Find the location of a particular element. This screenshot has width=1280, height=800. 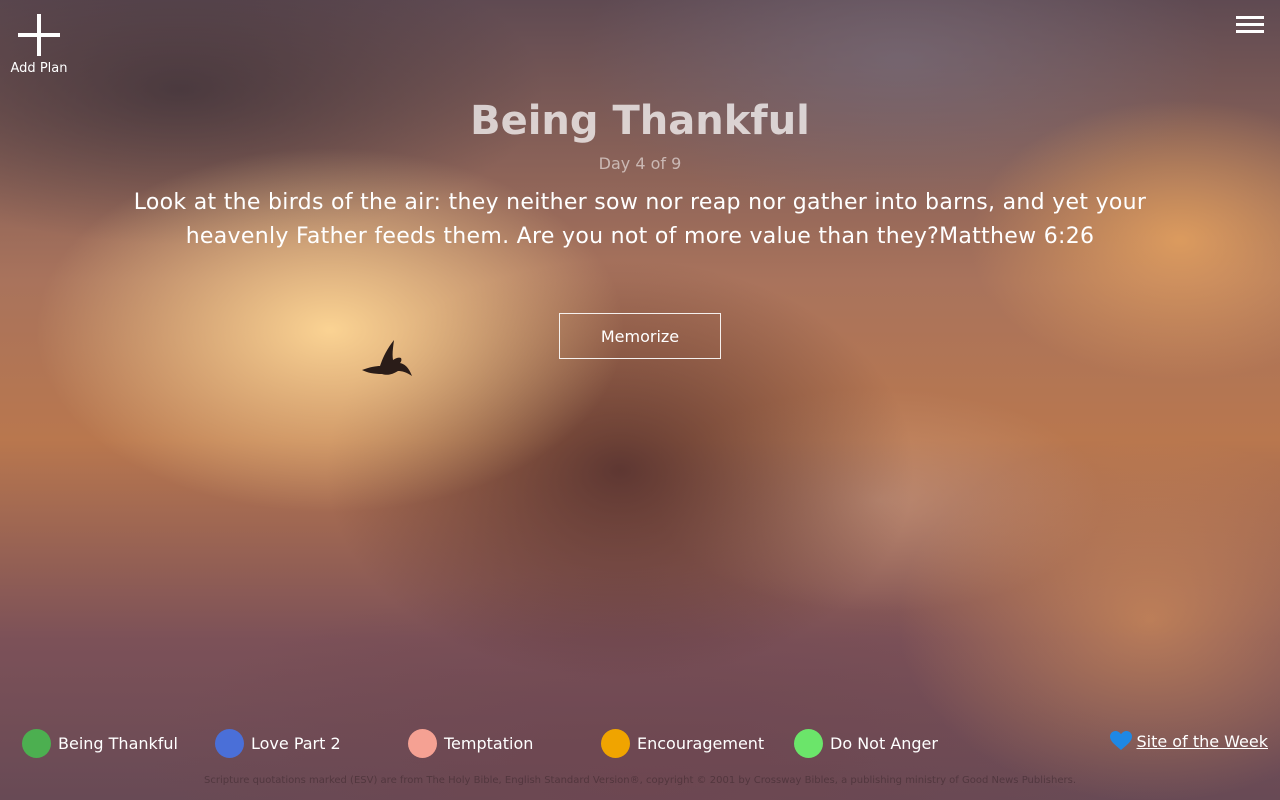

plan-label: Being Thankful is located at coordinates (118, 743).